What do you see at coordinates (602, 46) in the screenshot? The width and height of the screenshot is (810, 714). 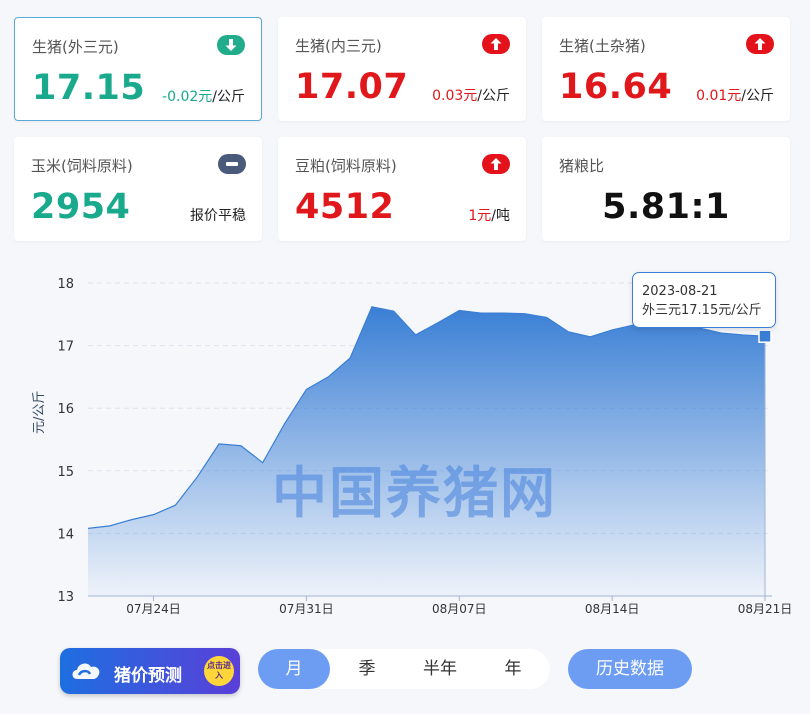 I see `card-title: 生猪(土杂猪)` at bounding box center [602, 46].